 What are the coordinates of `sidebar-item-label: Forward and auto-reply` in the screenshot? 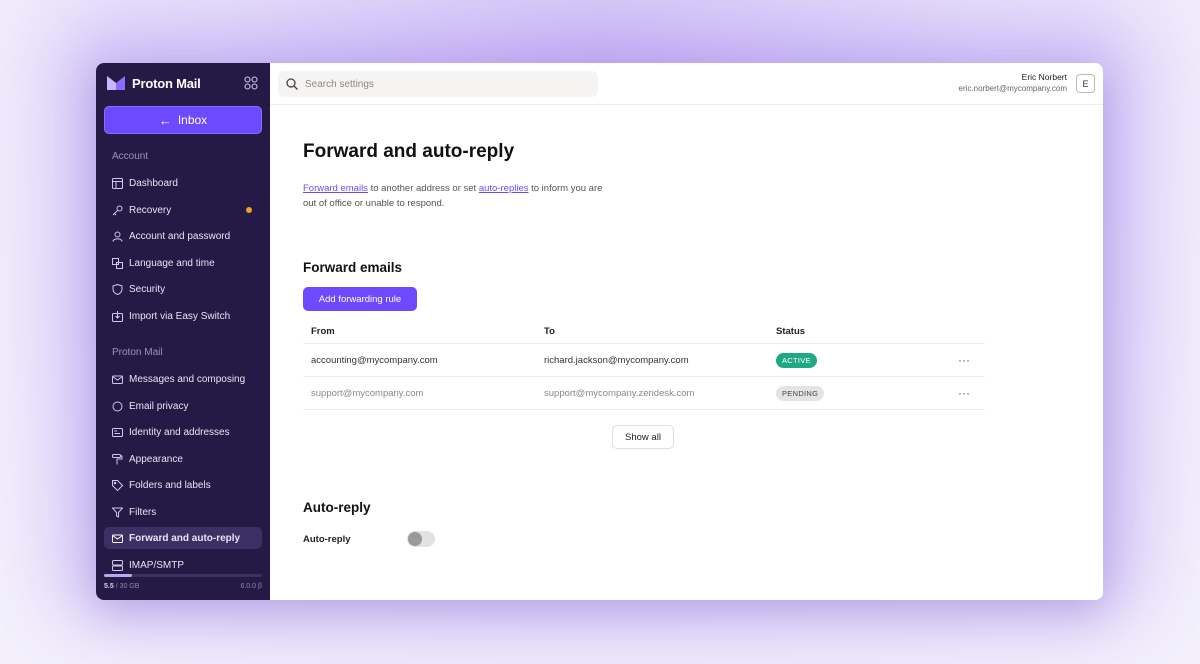 It's located at (185, 538).